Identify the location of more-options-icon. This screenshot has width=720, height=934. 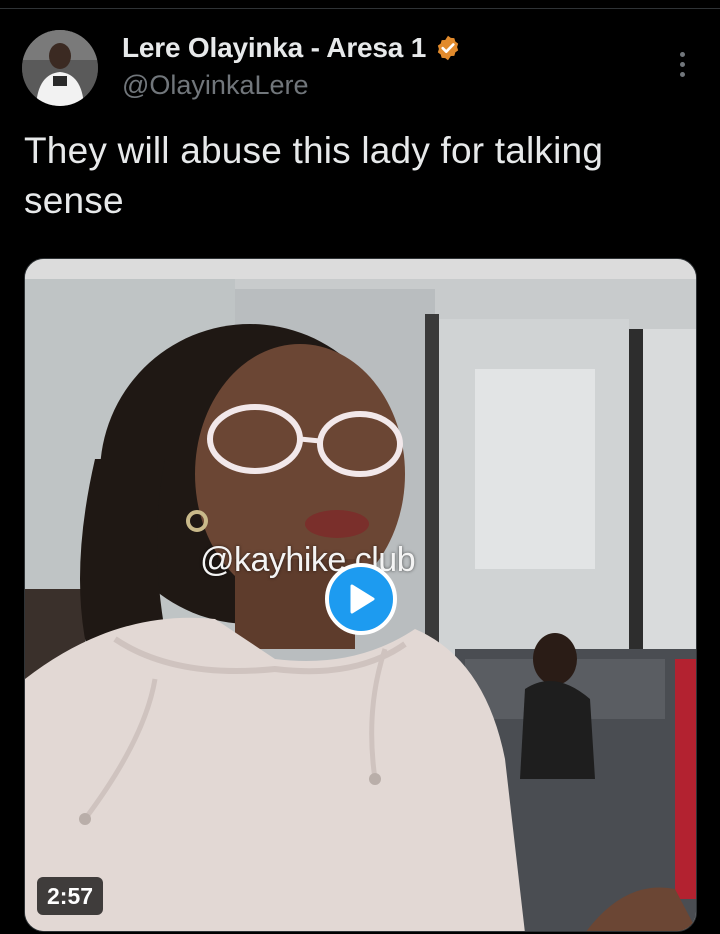
(682, 64).